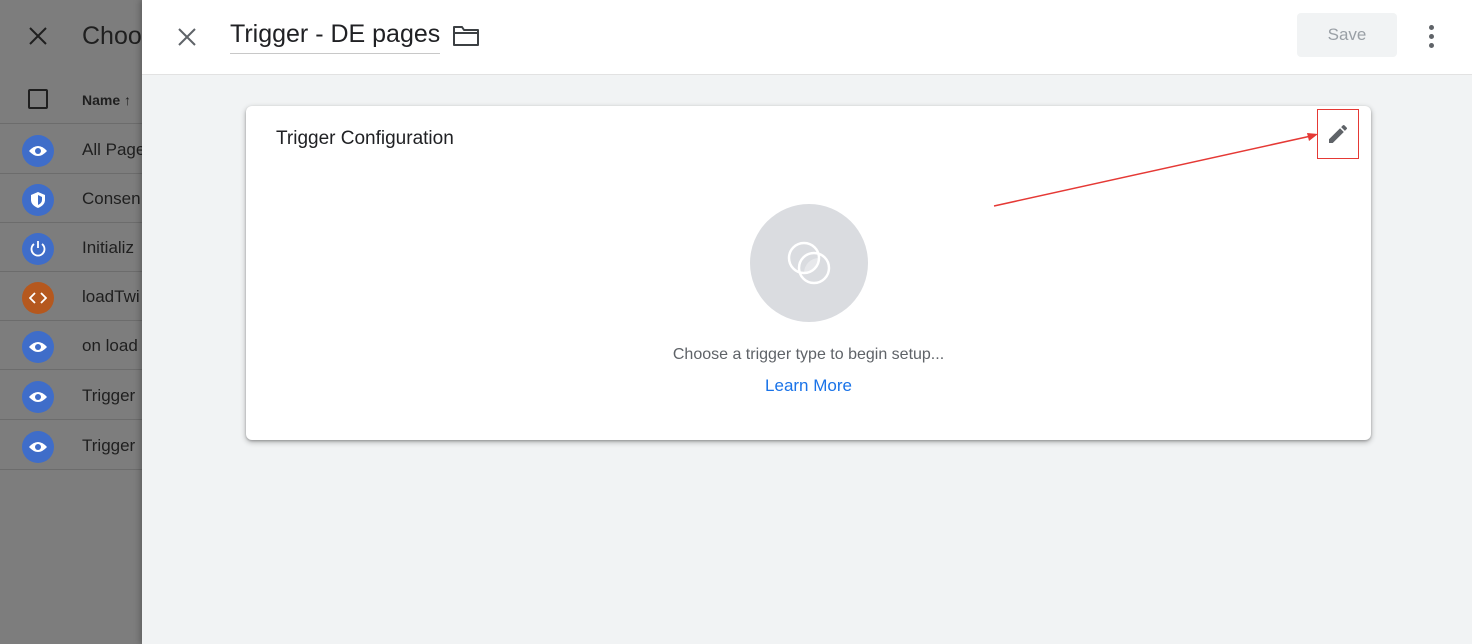  I want to click on editor-header: Trigger - DE pages Save, so click(807, 37).